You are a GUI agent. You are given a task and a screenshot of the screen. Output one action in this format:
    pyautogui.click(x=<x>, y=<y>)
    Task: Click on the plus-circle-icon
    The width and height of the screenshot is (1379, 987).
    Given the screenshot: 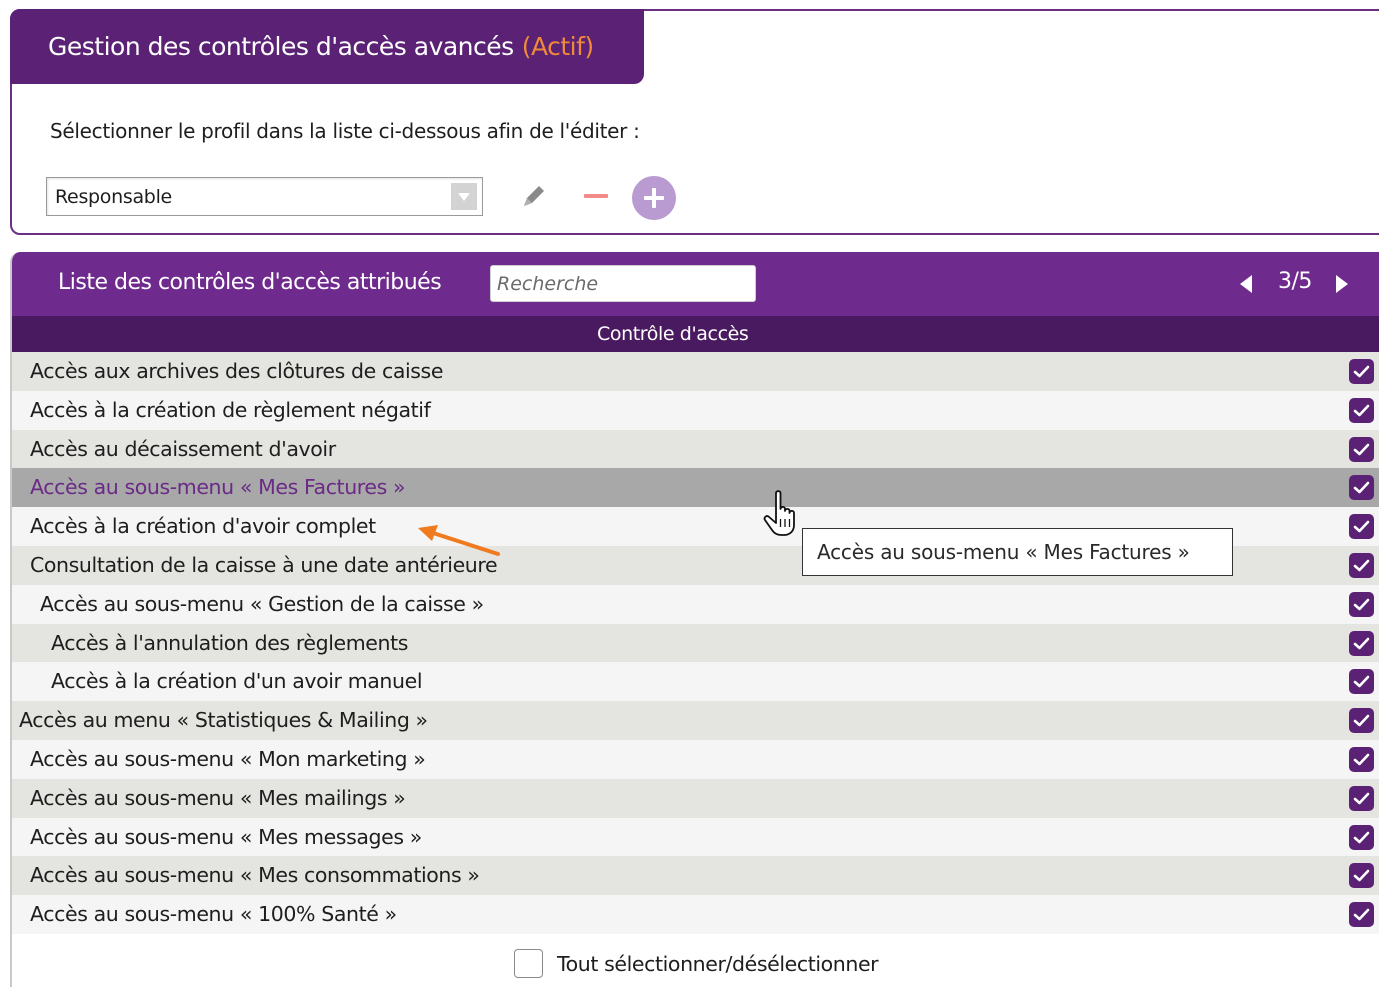 What is the action you would take?
    pyautogui.click(x=654, y=198)
    